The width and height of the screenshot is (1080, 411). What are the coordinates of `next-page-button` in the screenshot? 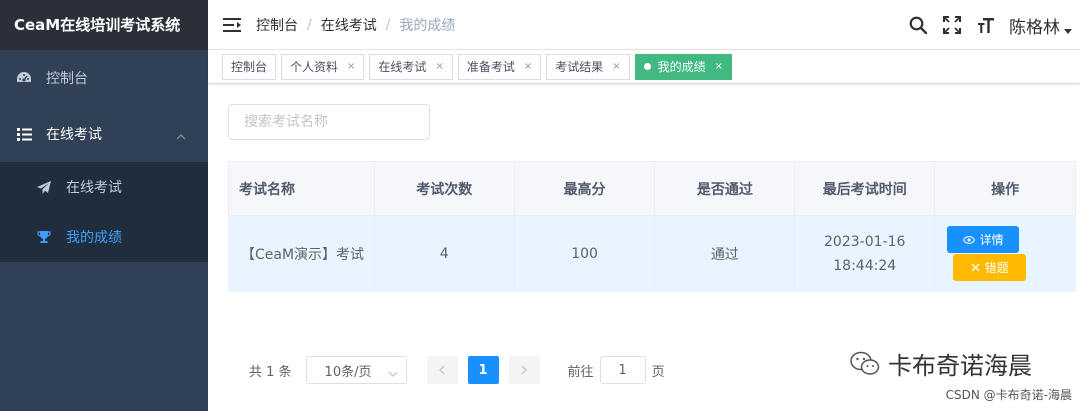 It's located at (524, 370).